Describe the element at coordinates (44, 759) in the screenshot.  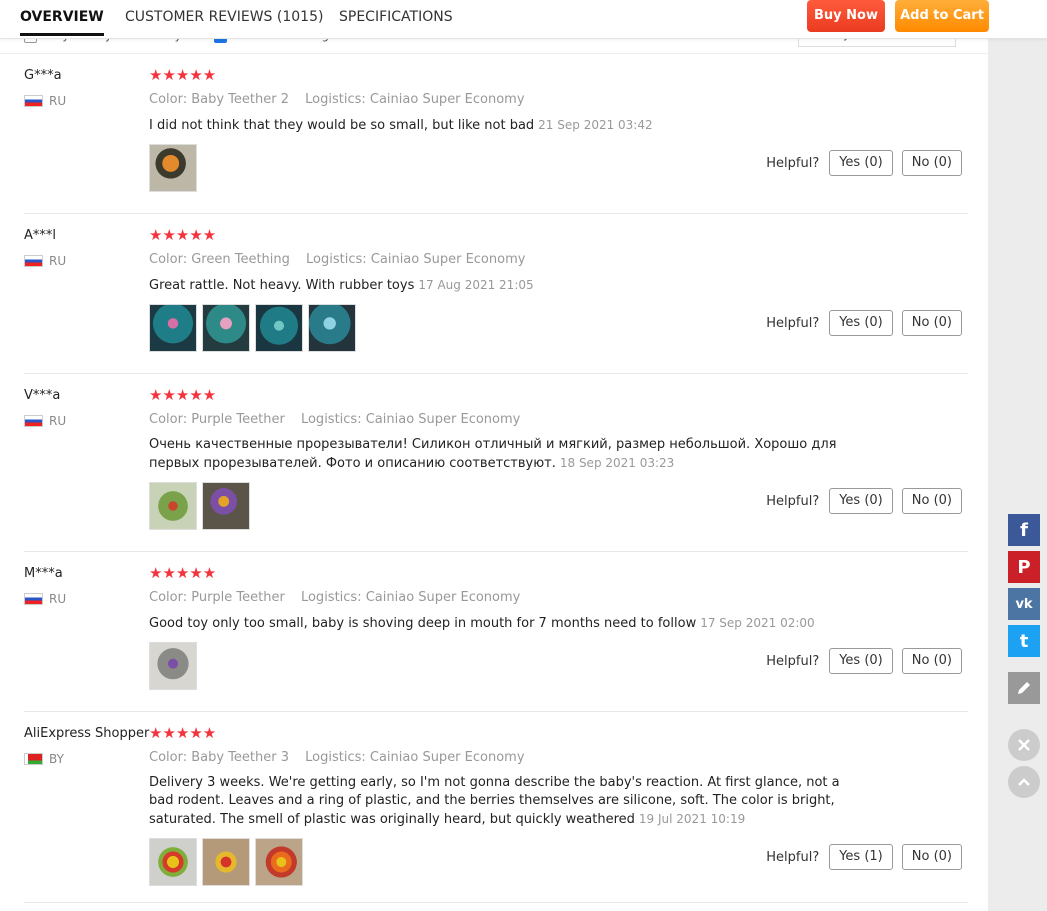
I see `reviewer-country: BY` at that location.